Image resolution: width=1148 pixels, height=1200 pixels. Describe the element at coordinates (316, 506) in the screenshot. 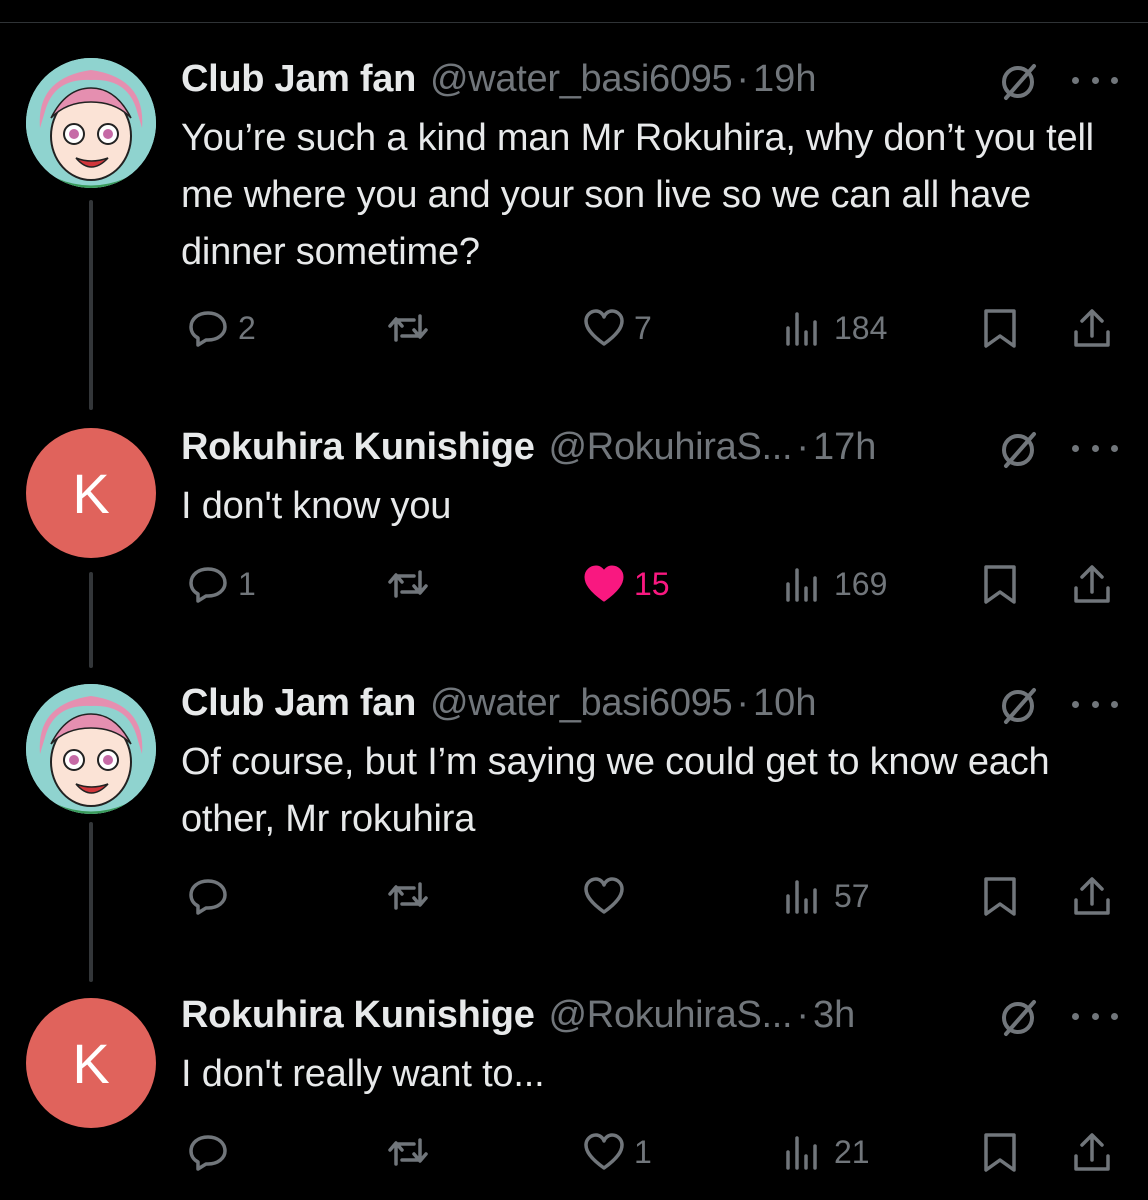

I see `tweet-text: I don't know you` at that location.